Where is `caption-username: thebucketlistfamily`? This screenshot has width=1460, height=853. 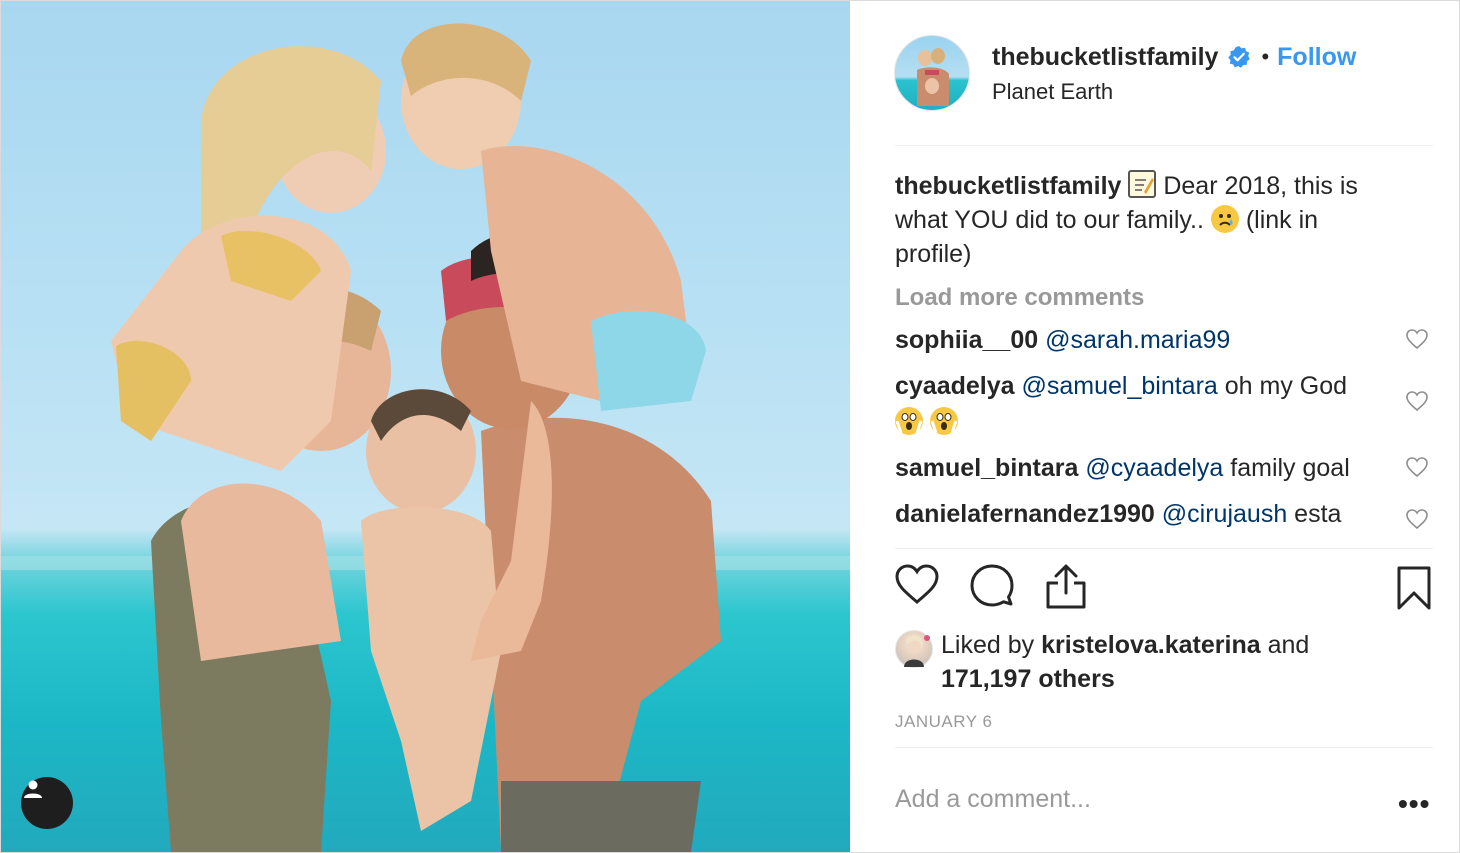
caption-username: thebucketlistfamily is located at coordinates (1008, 186).